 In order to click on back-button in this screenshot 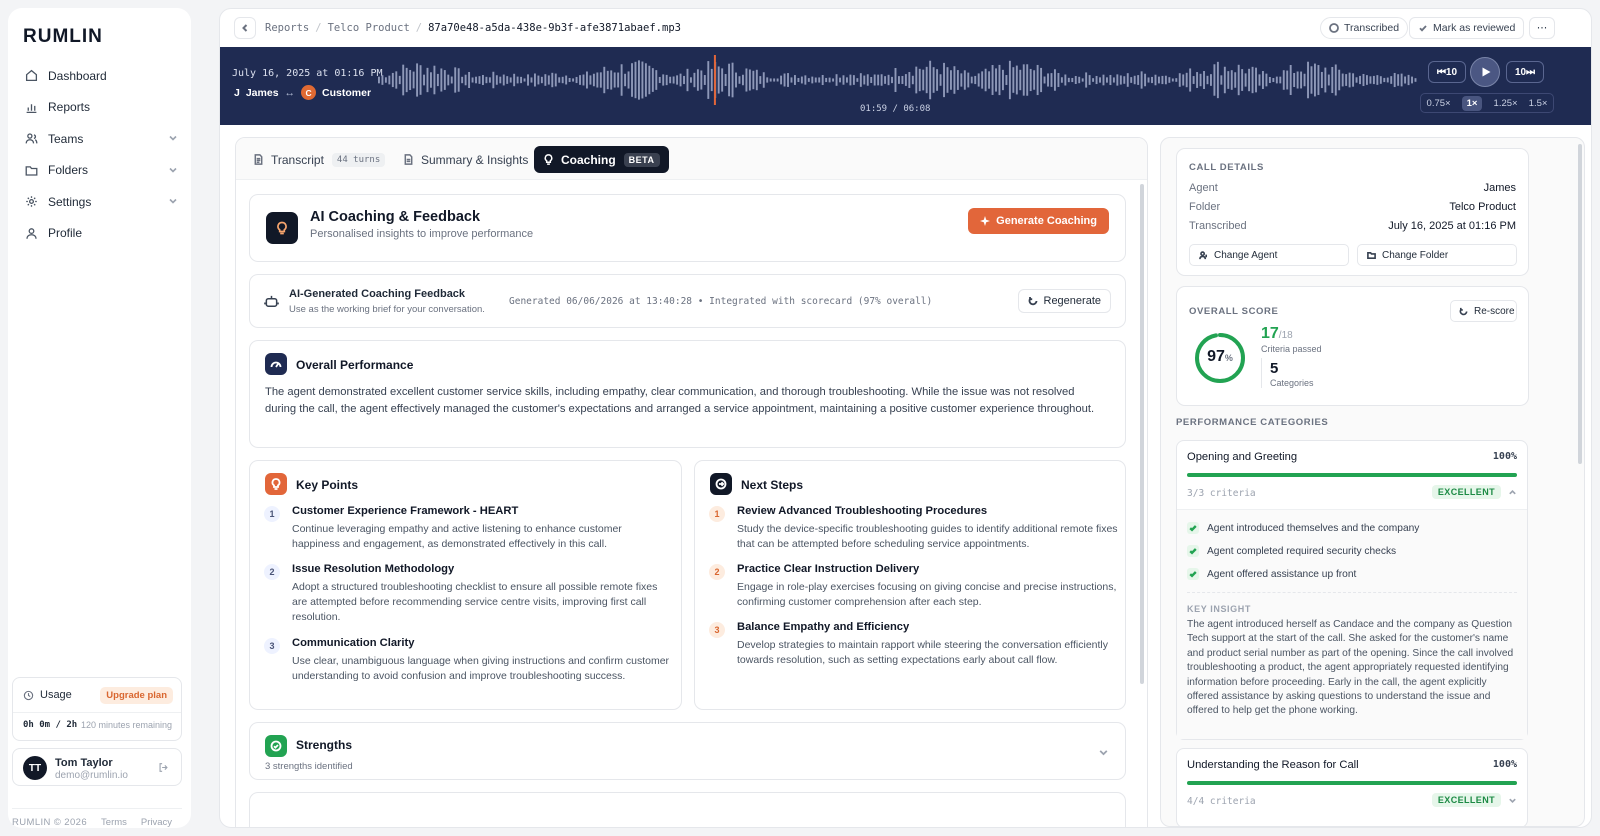, I will do `click(245, 28)`.